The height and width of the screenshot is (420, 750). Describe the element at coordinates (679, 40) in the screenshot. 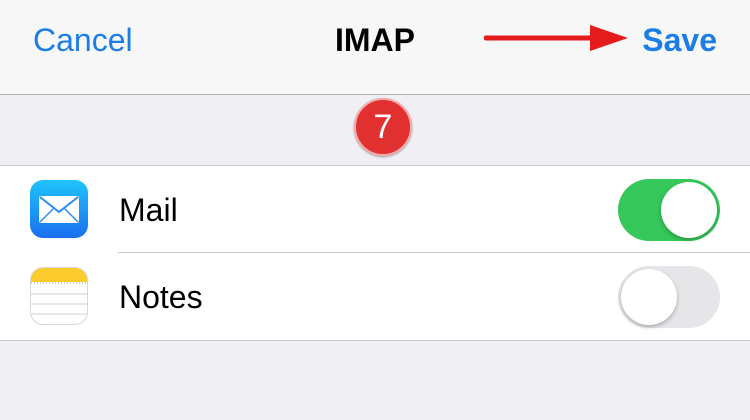

I see `save-button: Save` at that location.